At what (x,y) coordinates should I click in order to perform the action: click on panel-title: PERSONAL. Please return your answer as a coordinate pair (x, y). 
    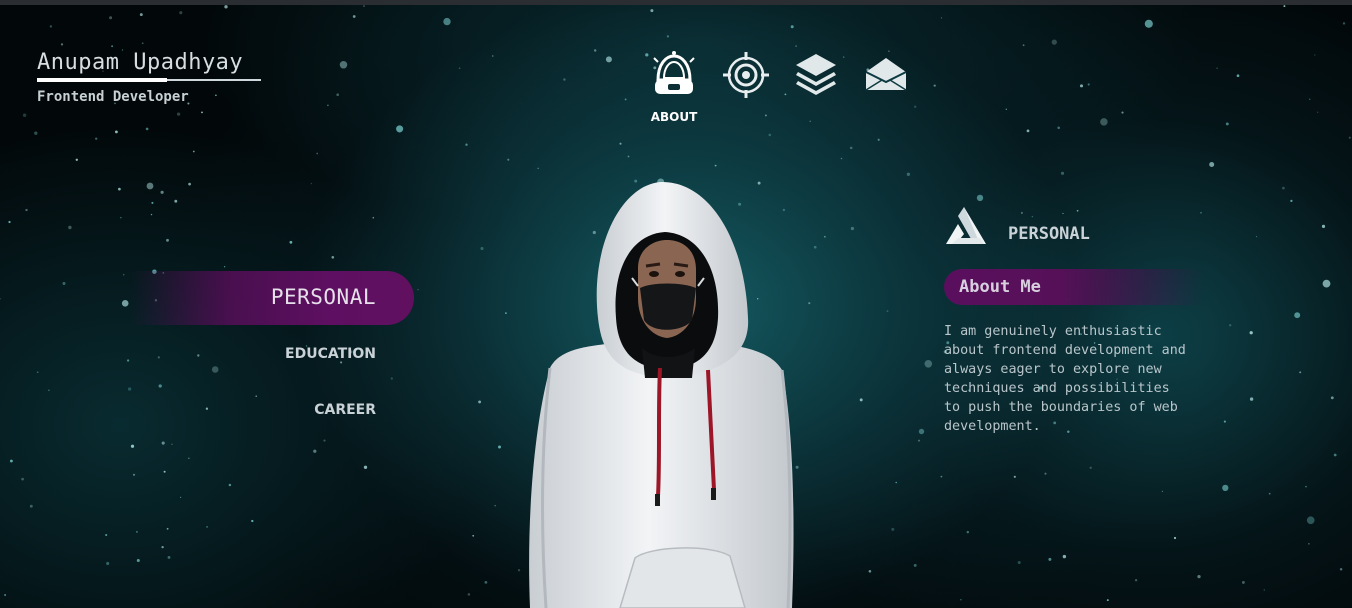
    Looking at the image, I should click on (1049, 234).